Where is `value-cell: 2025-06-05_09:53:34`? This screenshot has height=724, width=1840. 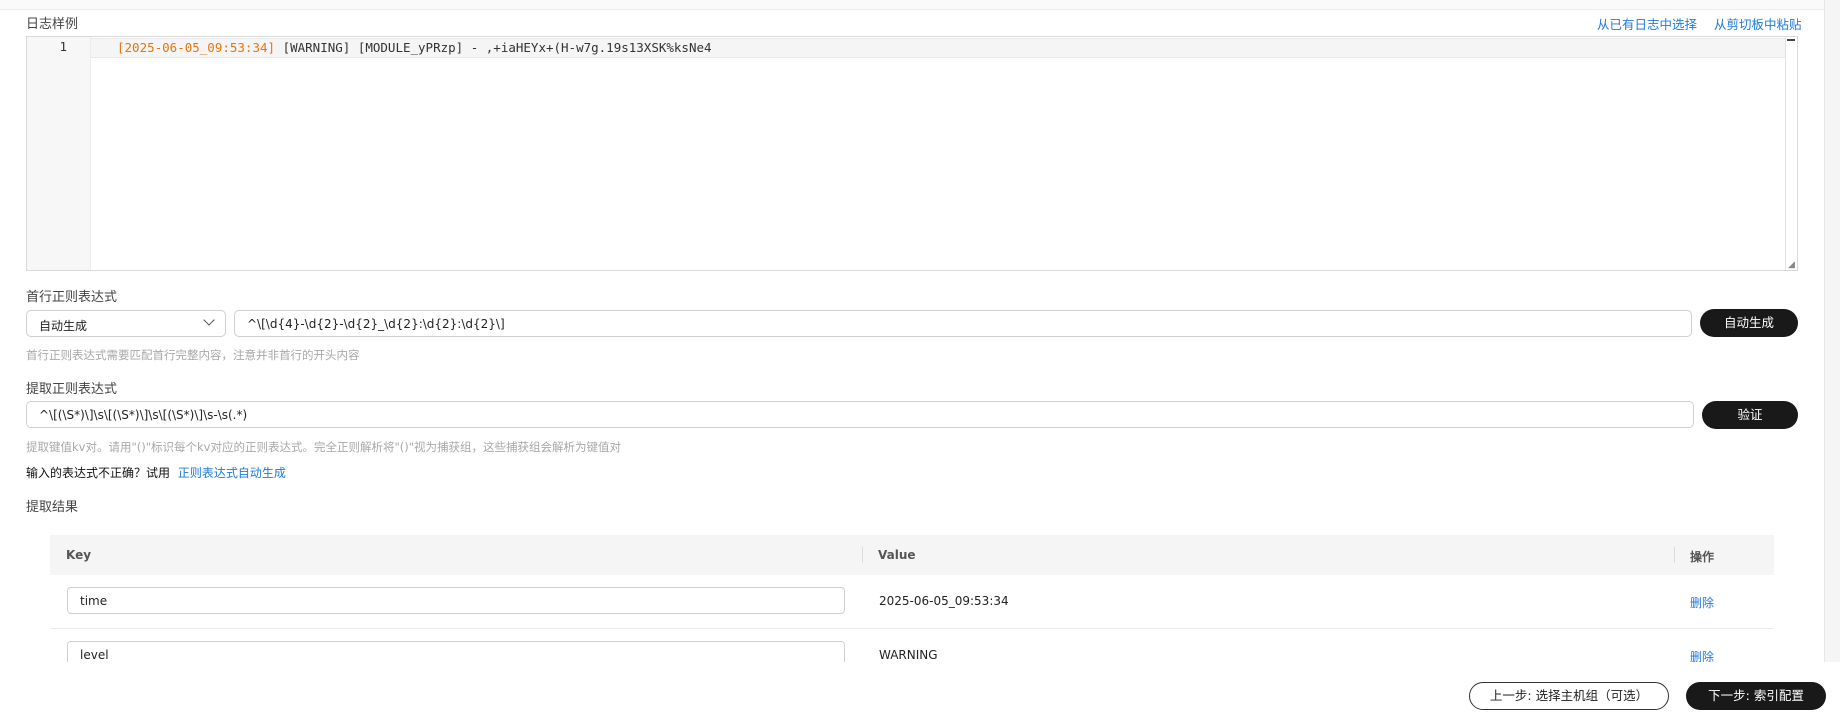
value-cell: 2025-06-05_09:53:34 is located at coordinates (944, 601).